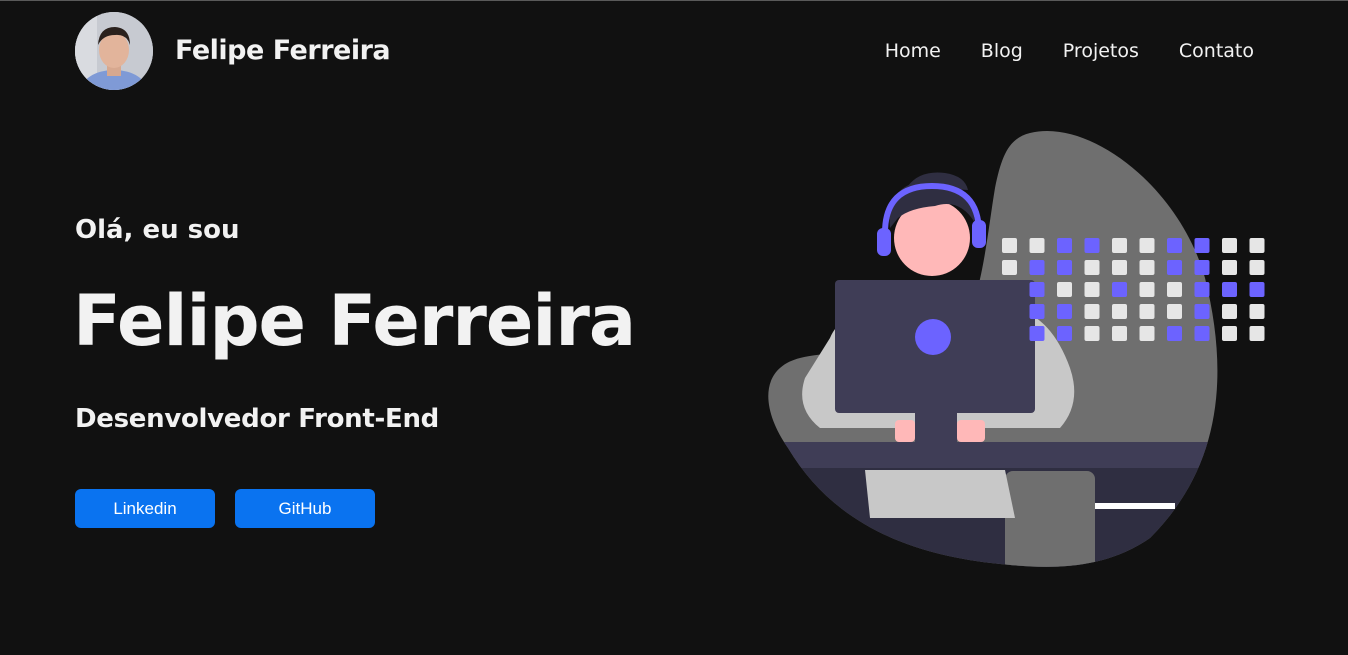 This screenshot has height=655, width=1348. Describe the element at coordinates (354, 321) in the screenshot. I see `hero-name: Felipe Ferreira` at that location.